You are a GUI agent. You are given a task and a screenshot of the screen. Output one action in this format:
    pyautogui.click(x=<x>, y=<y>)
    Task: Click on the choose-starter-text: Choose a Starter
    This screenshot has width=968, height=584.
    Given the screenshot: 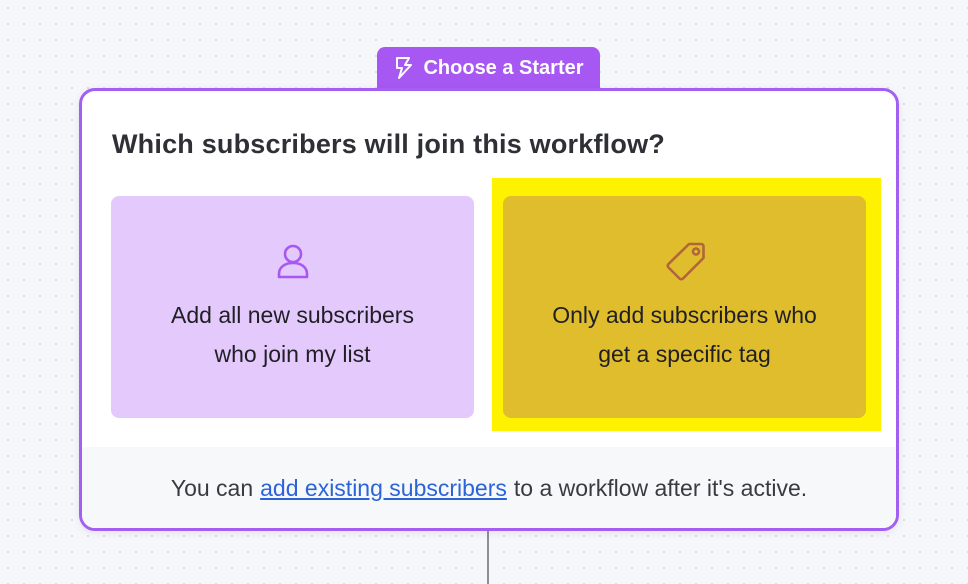 What is the action you would take?
    pyautogui.click(x=503, y=67)
    